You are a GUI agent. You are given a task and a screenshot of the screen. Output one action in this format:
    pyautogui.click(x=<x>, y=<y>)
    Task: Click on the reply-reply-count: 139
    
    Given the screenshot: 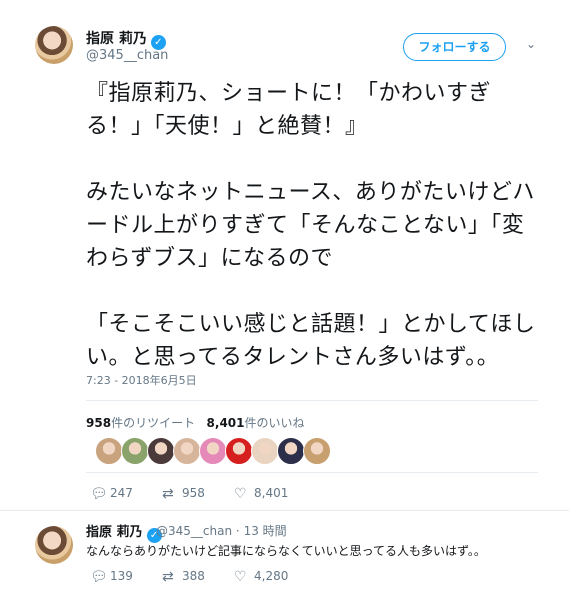 What is the action you would take?
    pyautogui.click(x=121, y=576)
    